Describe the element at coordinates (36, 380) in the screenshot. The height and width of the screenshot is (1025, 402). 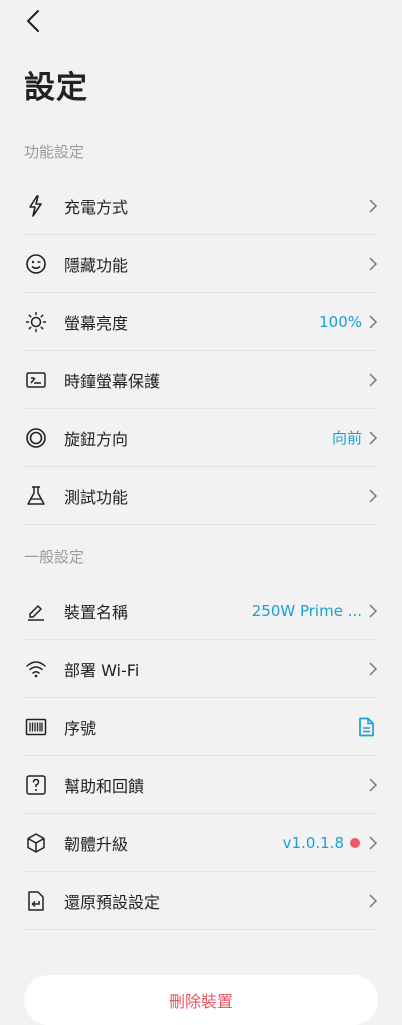
I see `screen-saver-icon` at that location.